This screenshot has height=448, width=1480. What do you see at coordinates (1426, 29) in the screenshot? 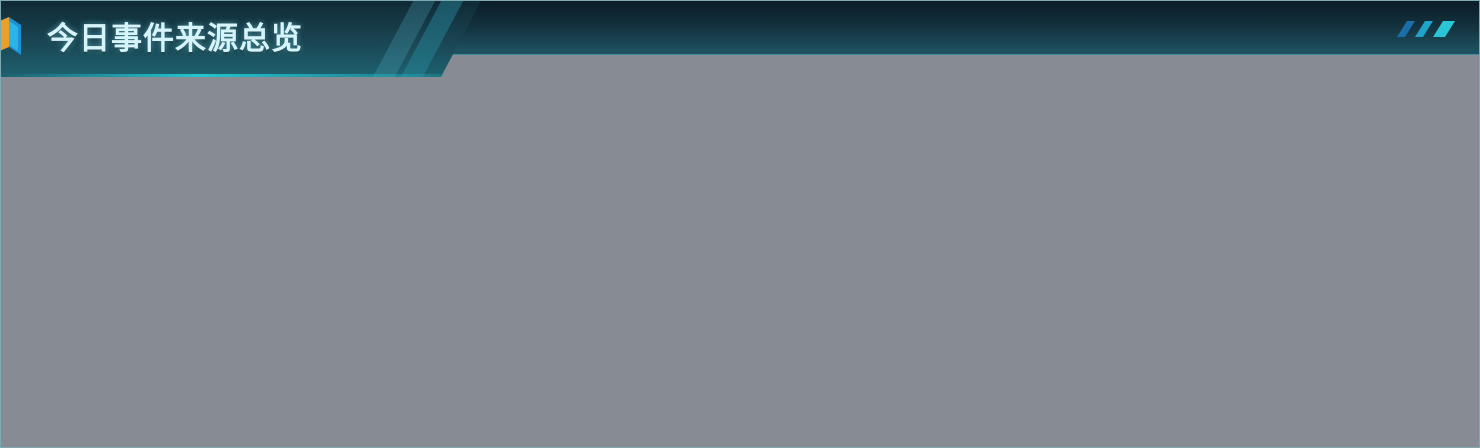
I see `slash-stripes-icon` at bounding box center [1426, 29].